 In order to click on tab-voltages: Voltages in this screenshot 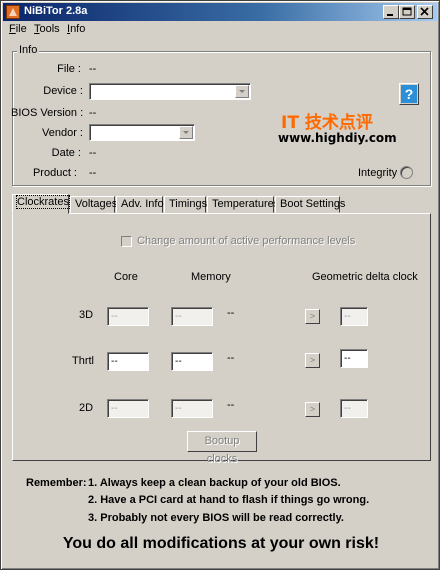, I will do `click(93, 204)`.